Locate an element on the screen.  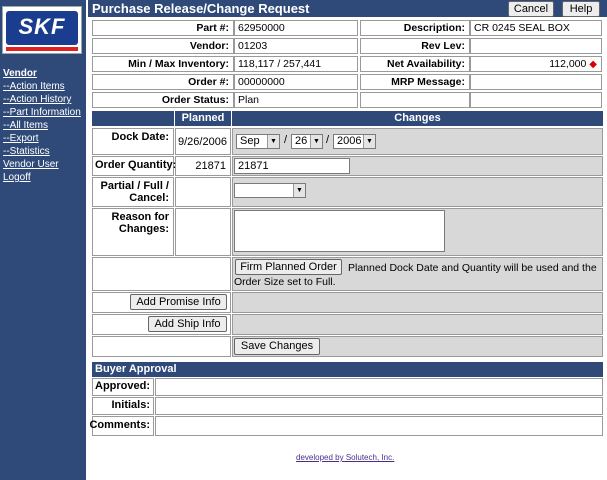
sidebar-item-statistics: --Statistics is located at coordinates (26, 152).